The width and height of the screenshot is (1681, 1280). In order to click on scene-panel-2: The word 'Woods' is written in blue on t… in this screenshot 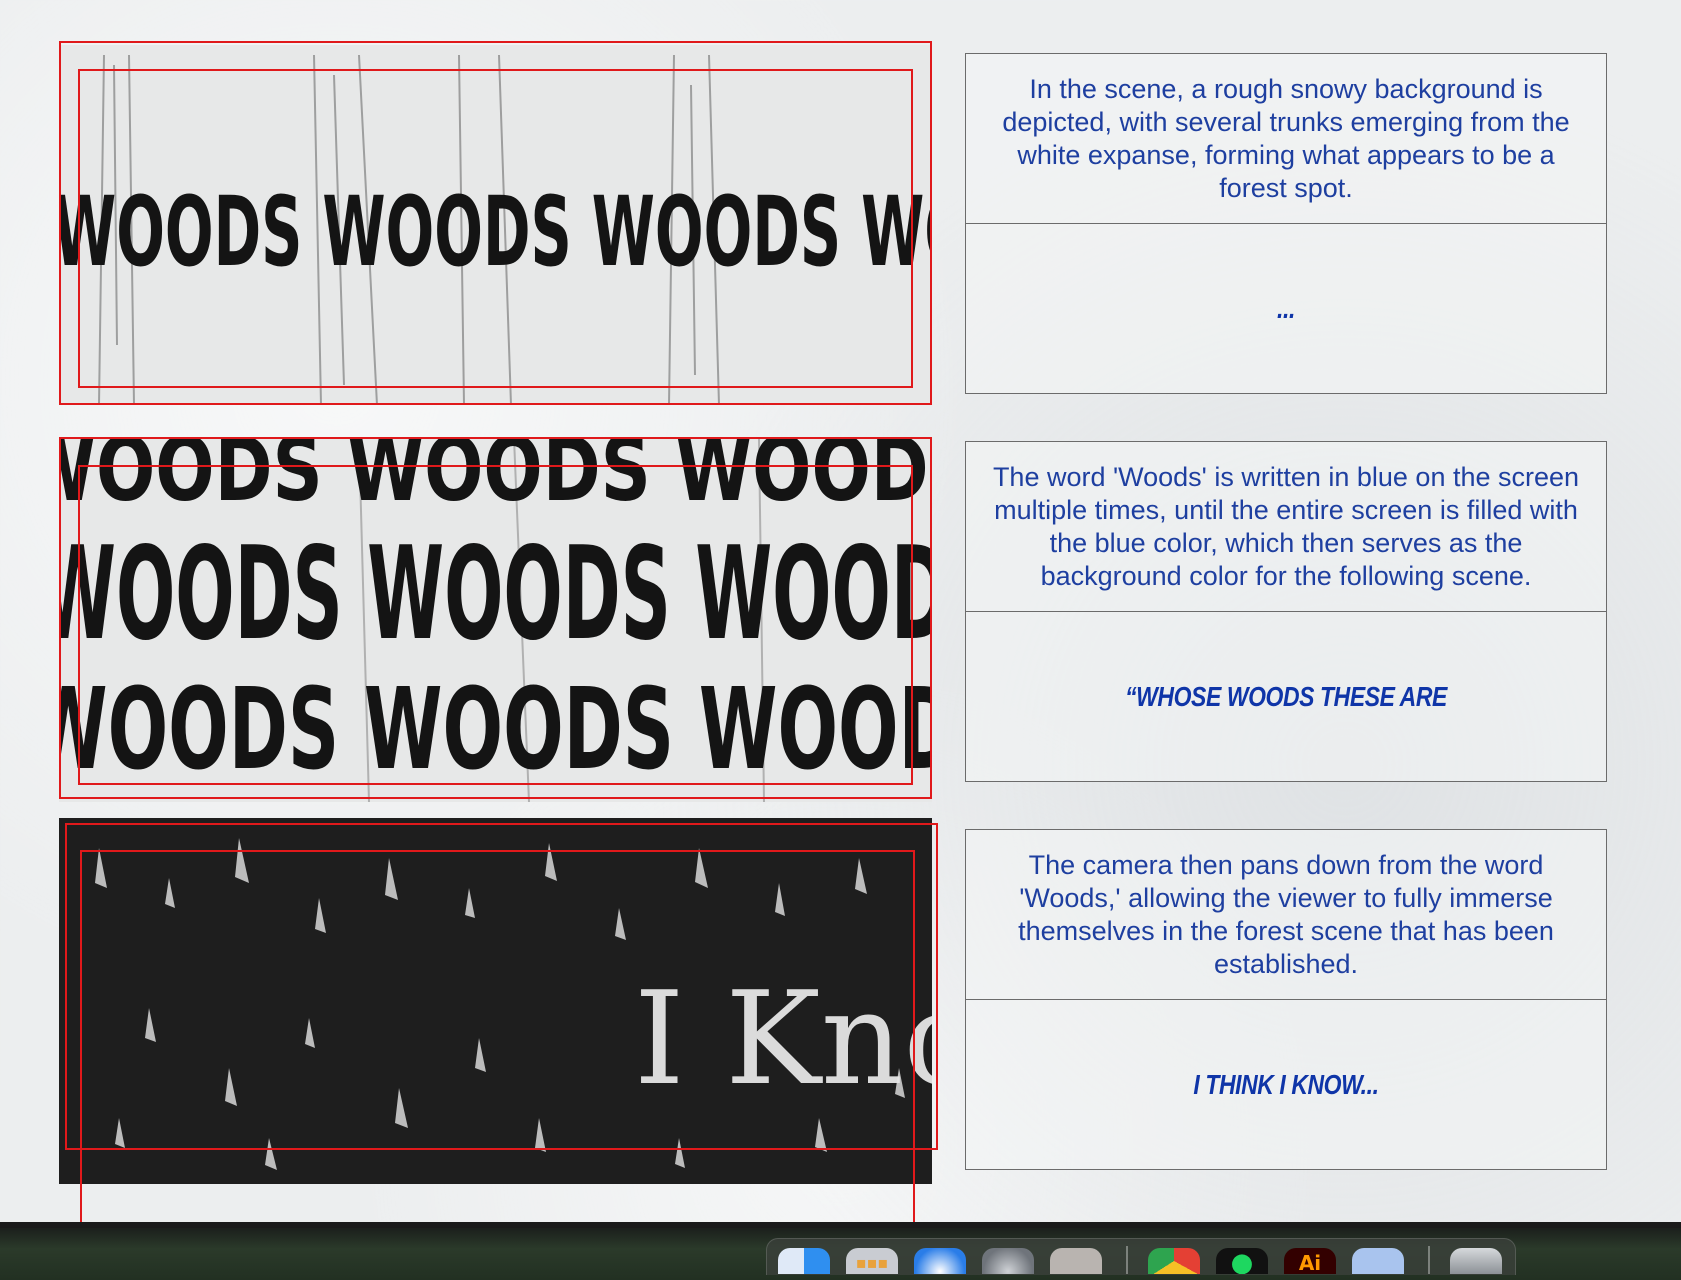, I will do `click(1286, 611)`.